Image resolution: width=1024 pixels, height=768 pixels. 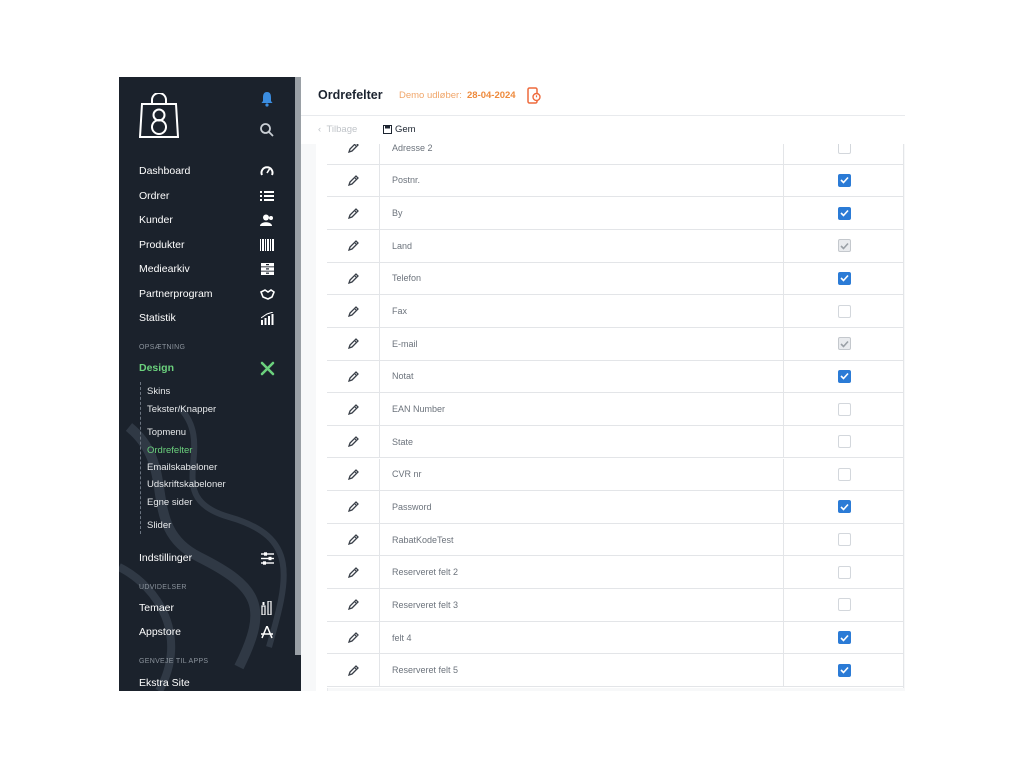 I want to click on field-name: EAN Number, so click(x=419, y=409).